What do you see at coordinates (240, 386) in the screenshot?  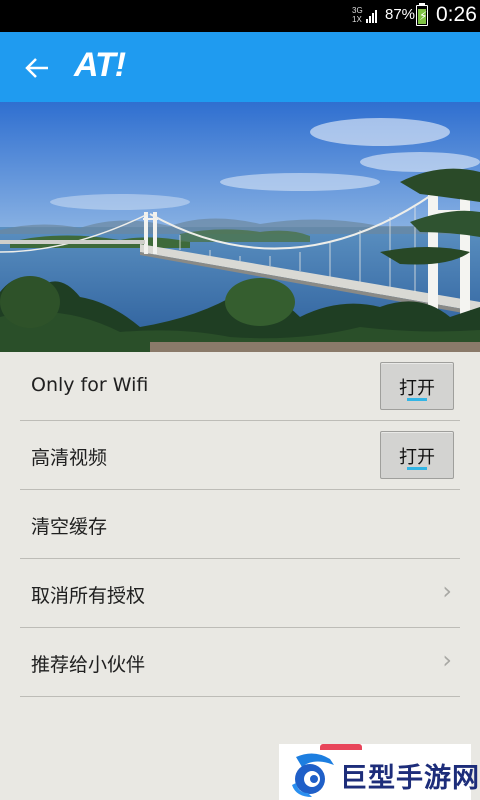 I see `setting-only-wifi: Only for Wifi 打开` at bounding box center [240, 386].